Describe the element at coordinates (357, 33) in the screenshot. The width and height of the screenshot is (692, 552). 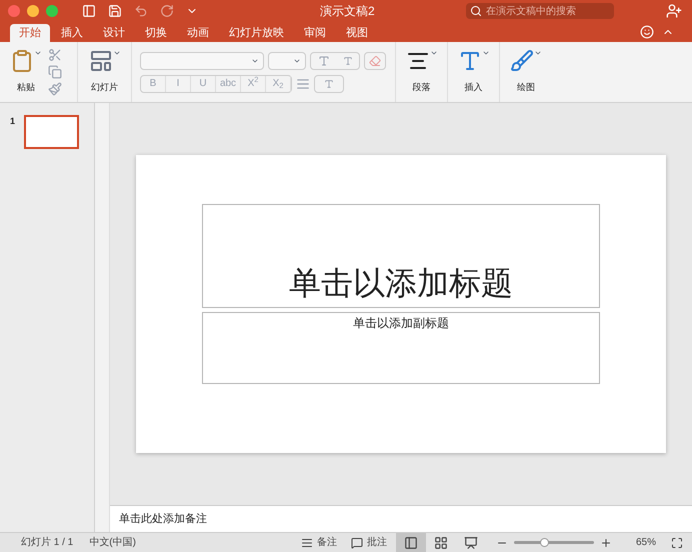
I see `ribbon-tab: 视图` at that location.